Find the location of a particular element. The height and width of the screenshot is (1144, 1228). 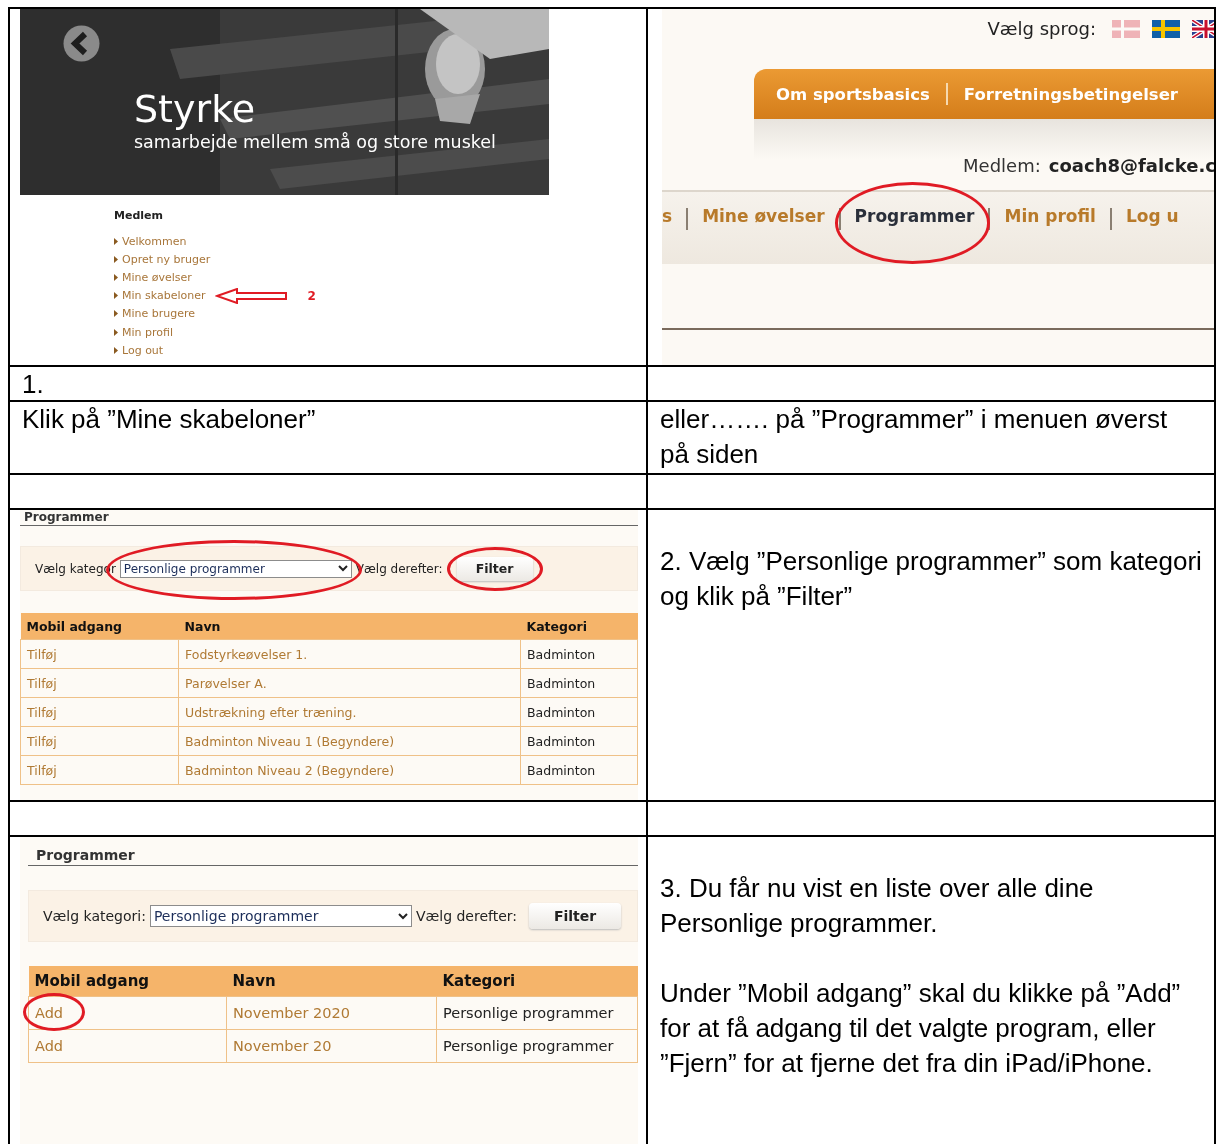

nav-link: s is located at coordinates (667, 216).